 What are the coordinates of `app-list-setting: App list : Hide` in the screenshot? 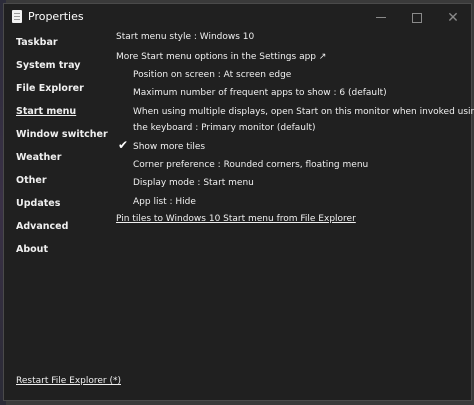 It's located at (164, 202).